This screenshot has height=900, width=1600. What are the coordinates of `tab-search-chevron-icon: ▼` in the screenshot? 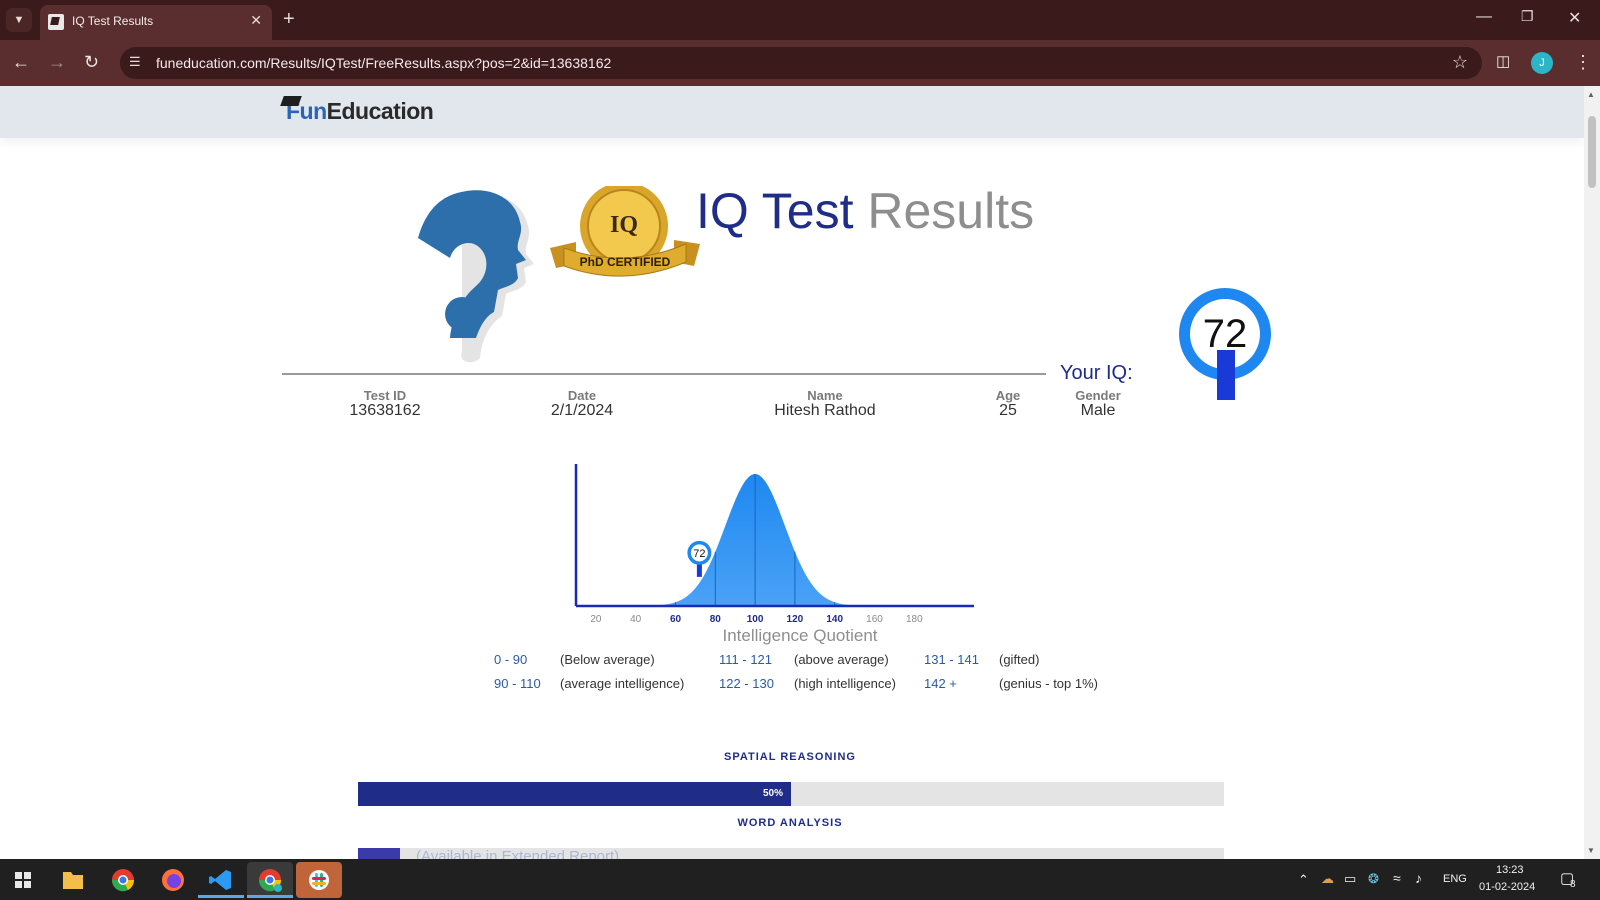 It's located at (19, 20).